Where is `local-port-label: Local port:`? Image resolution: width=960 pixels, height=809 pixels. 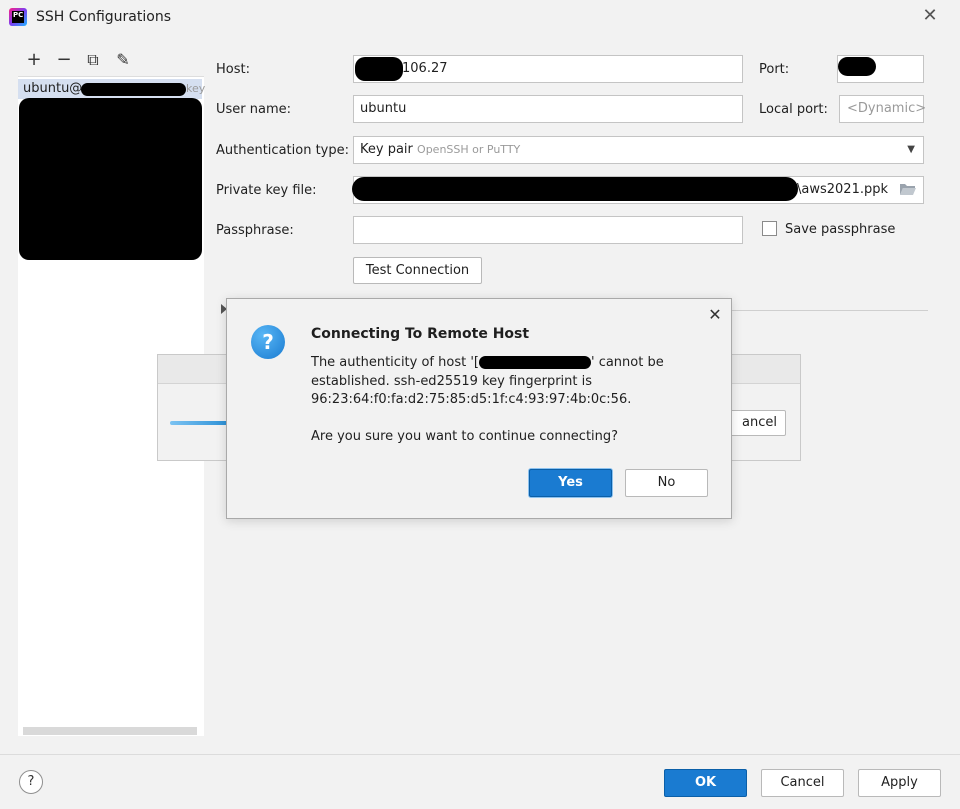
local-port-label: Local port: is located at coordinates (793, 109).